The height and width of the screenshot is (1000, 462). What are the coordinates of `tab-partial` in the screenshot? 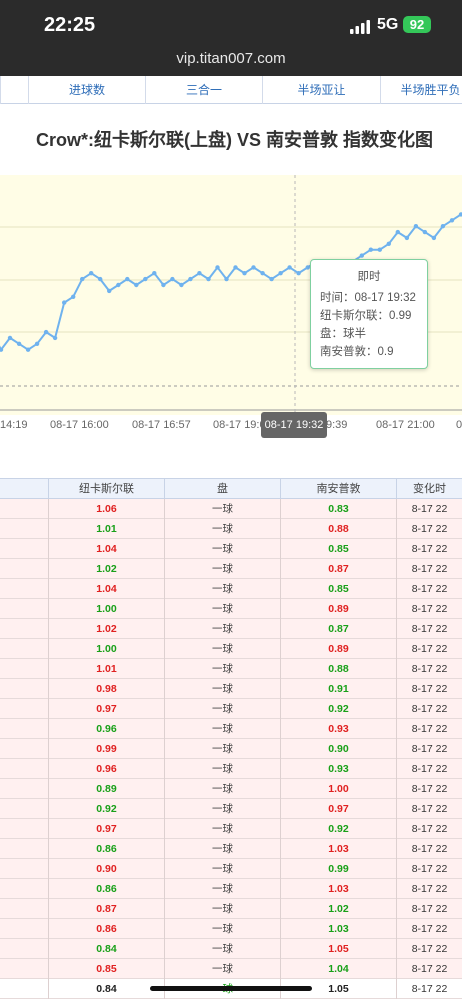 It's located at (14, 90).